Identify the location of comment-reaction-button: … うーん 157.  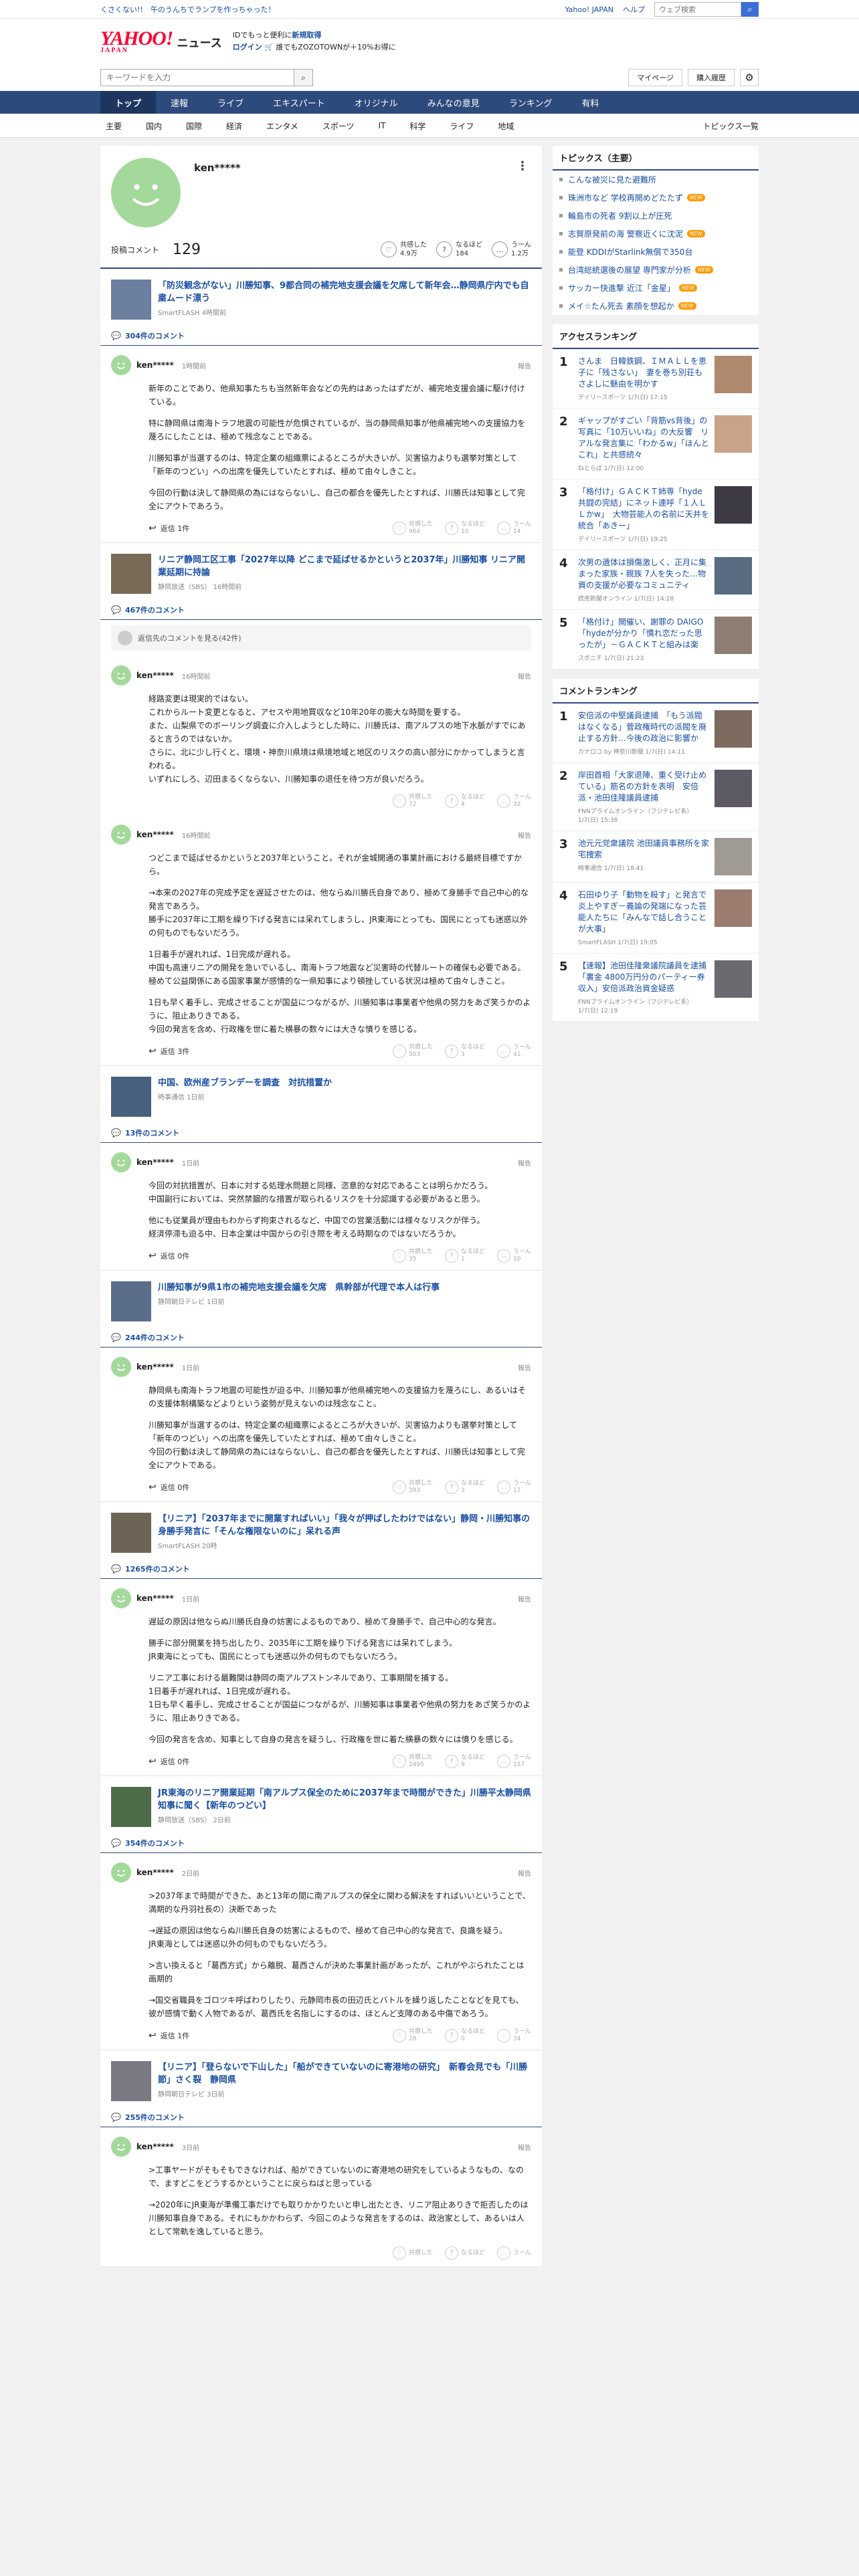
(513, 1762).